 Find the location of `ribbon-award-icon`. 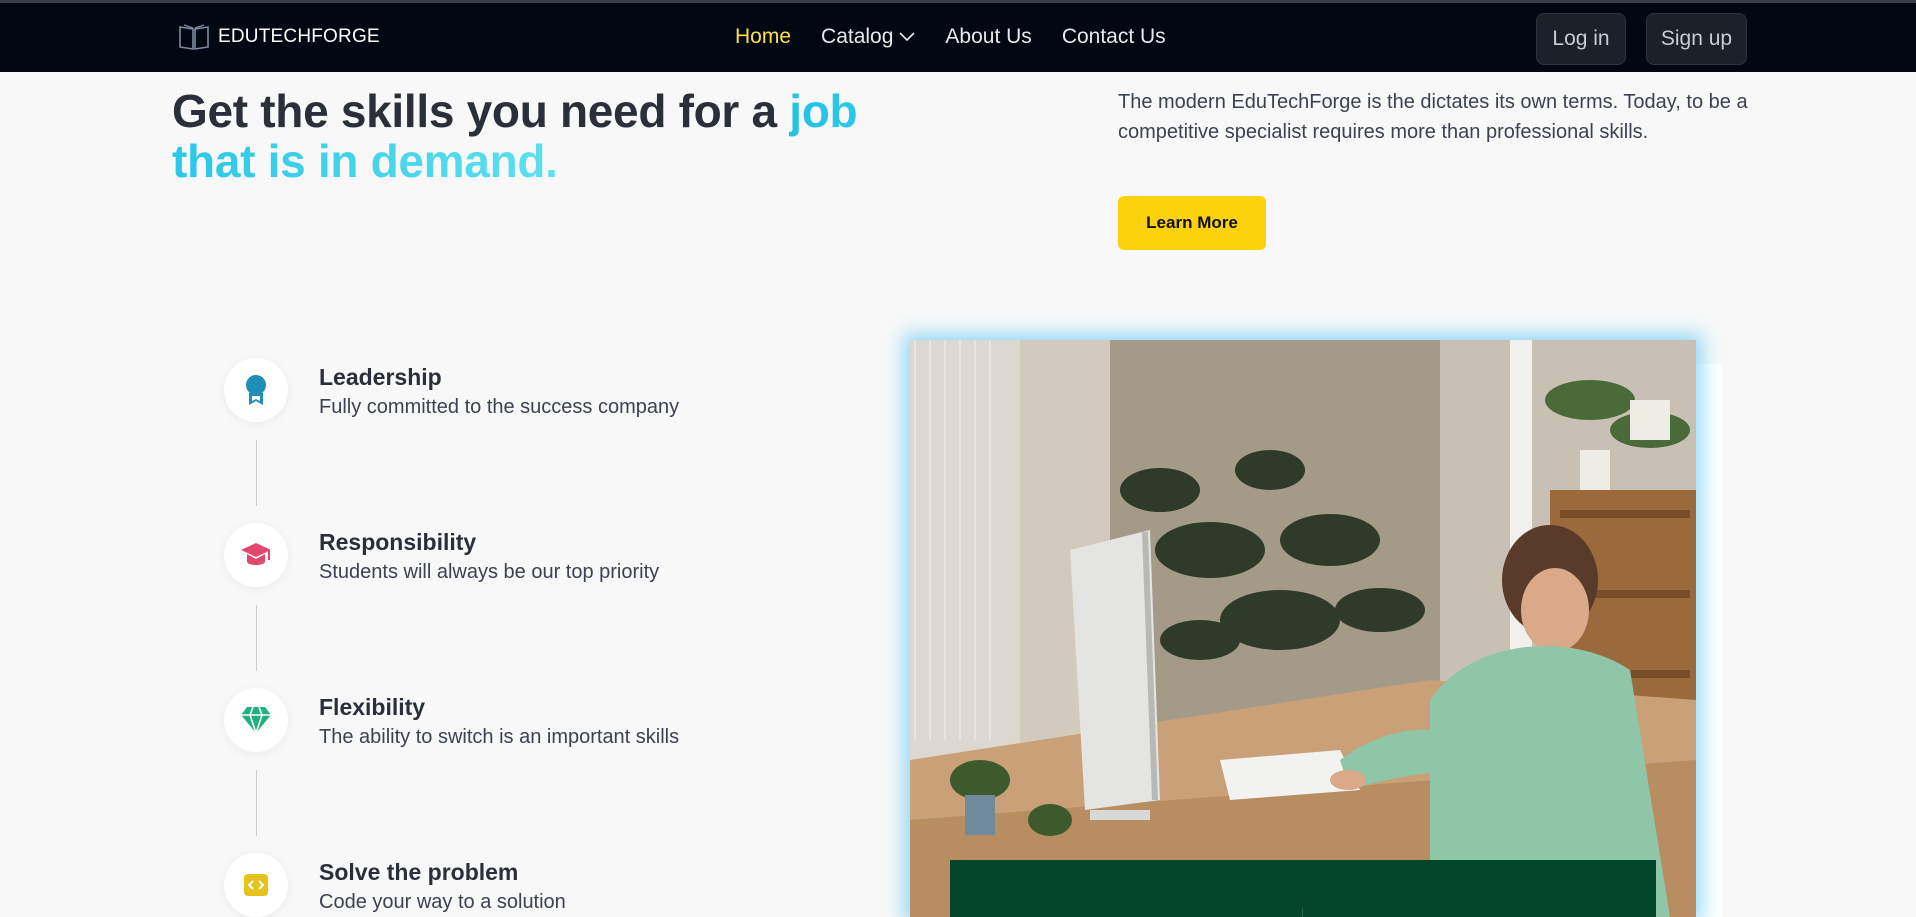

ribbon-award-icon is located at coordinates (256, 390).